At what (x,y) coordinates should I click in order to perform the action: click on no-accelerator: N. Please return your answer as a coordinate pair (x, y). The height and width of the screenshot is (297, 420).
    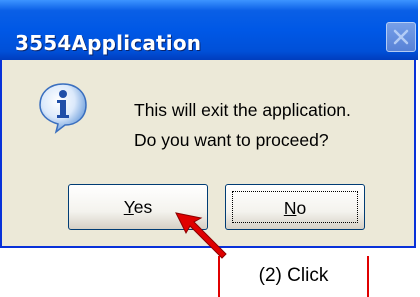
    Looking at the image, I should click on (290, 208).